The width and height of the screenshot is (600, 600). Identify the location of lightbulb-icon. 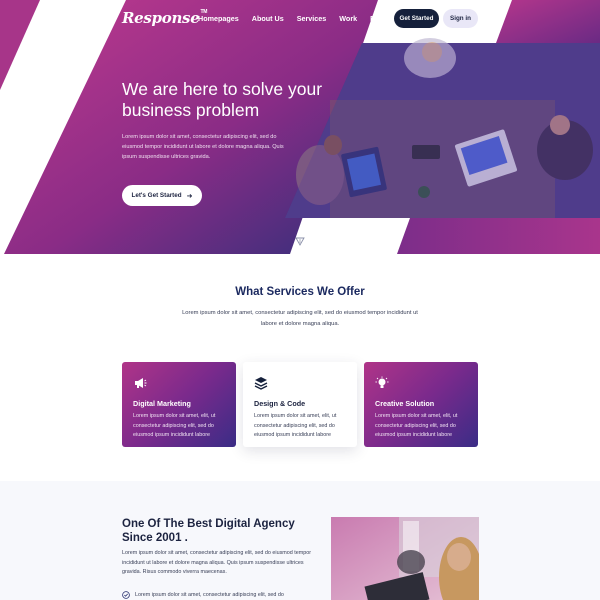
(382, 382).